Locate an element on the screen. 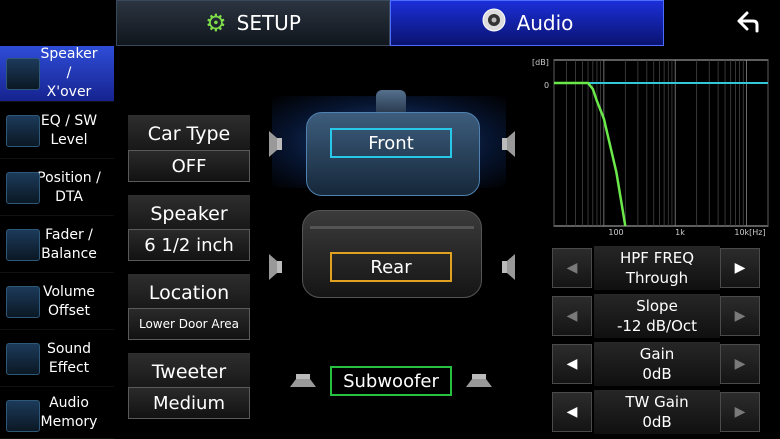 This screenshot has height=439, width=780. tab-setup: ⚙ SETUP is located at coordinates (253, 23).